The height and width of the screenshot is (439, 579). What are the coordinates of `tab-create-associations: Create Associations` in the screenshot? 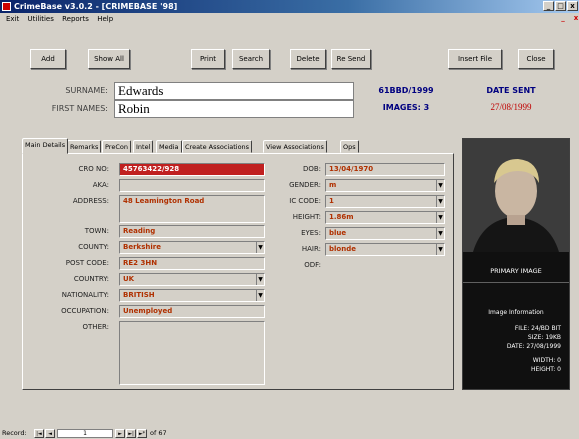 It's located at (217, 146).